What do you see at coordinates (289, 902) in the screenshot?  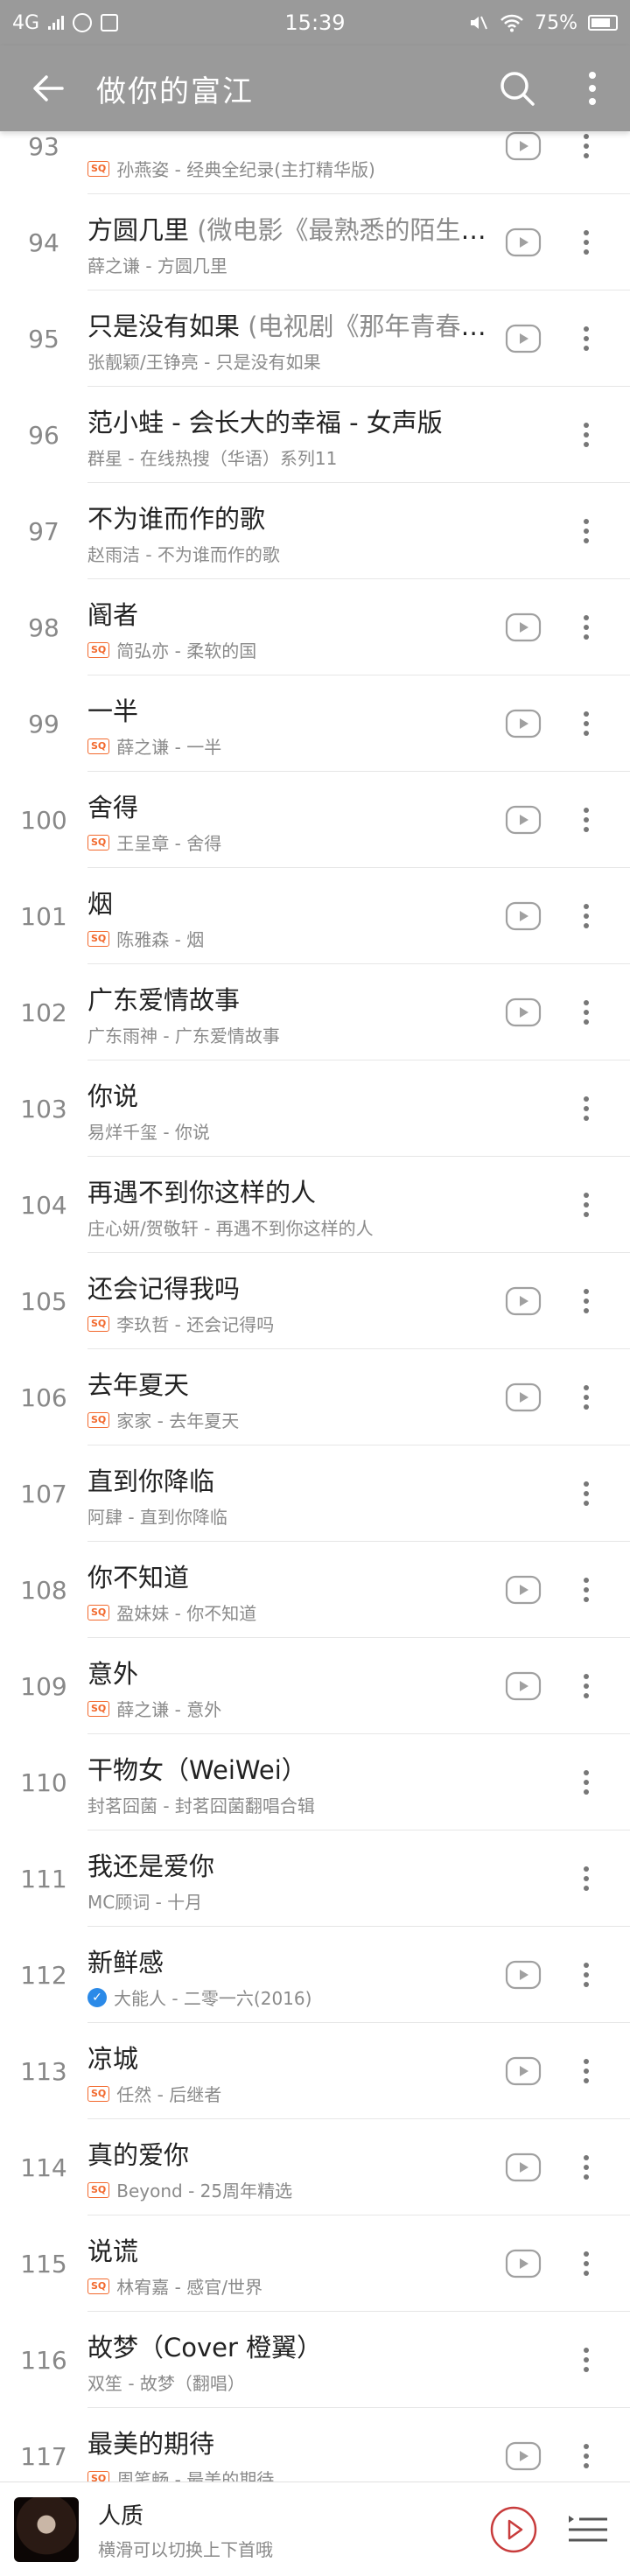 I see `song-title: 烟` at bounding box center [289, 902].